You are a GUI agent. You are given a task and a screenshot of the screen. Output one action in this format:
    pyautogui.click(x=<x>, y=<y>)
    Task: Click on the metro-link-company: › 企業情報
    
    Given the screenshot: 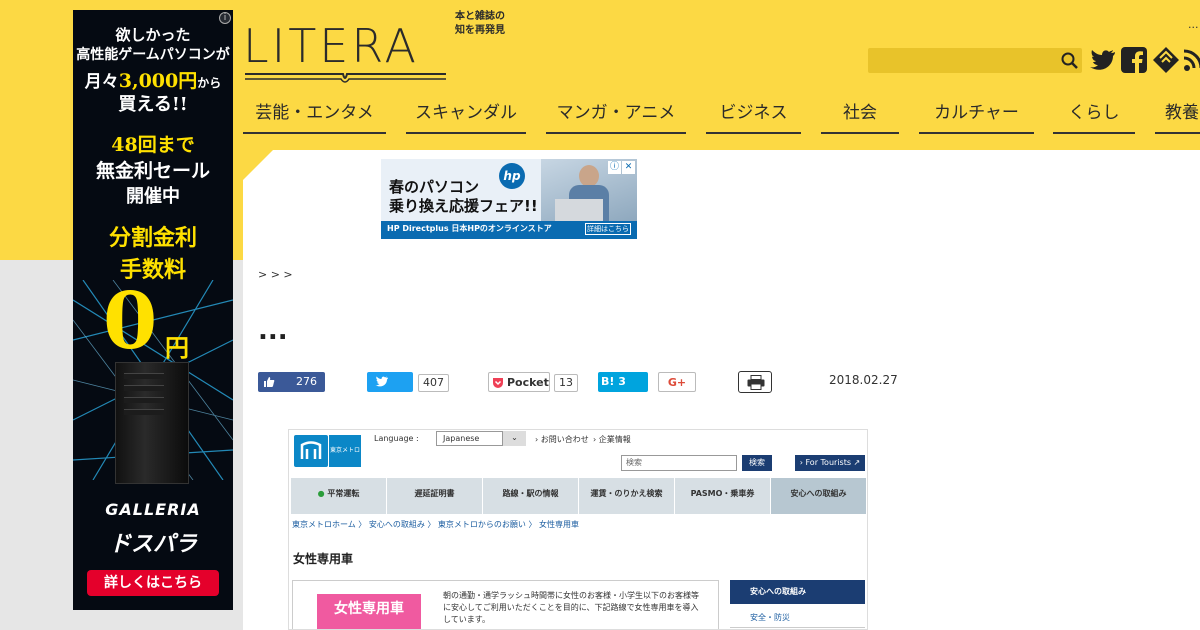 What is the action you would take?
    pyautogui.click(x=612, y=439)
    